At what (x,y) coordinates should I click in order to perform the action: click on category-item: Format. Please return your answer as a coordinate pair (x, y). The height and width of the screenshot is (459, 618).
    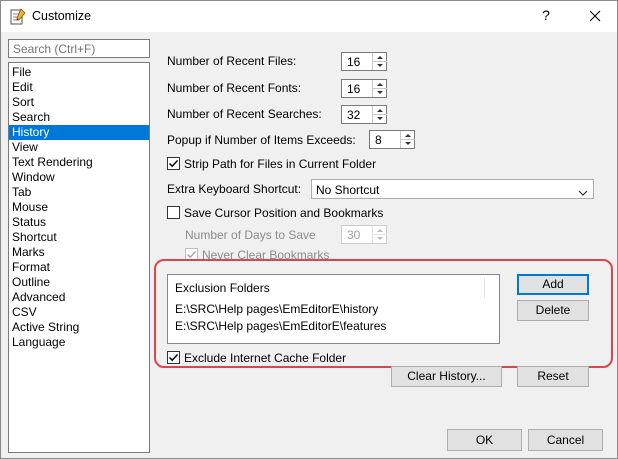
    Looking at the image, I should click on (79, 267).